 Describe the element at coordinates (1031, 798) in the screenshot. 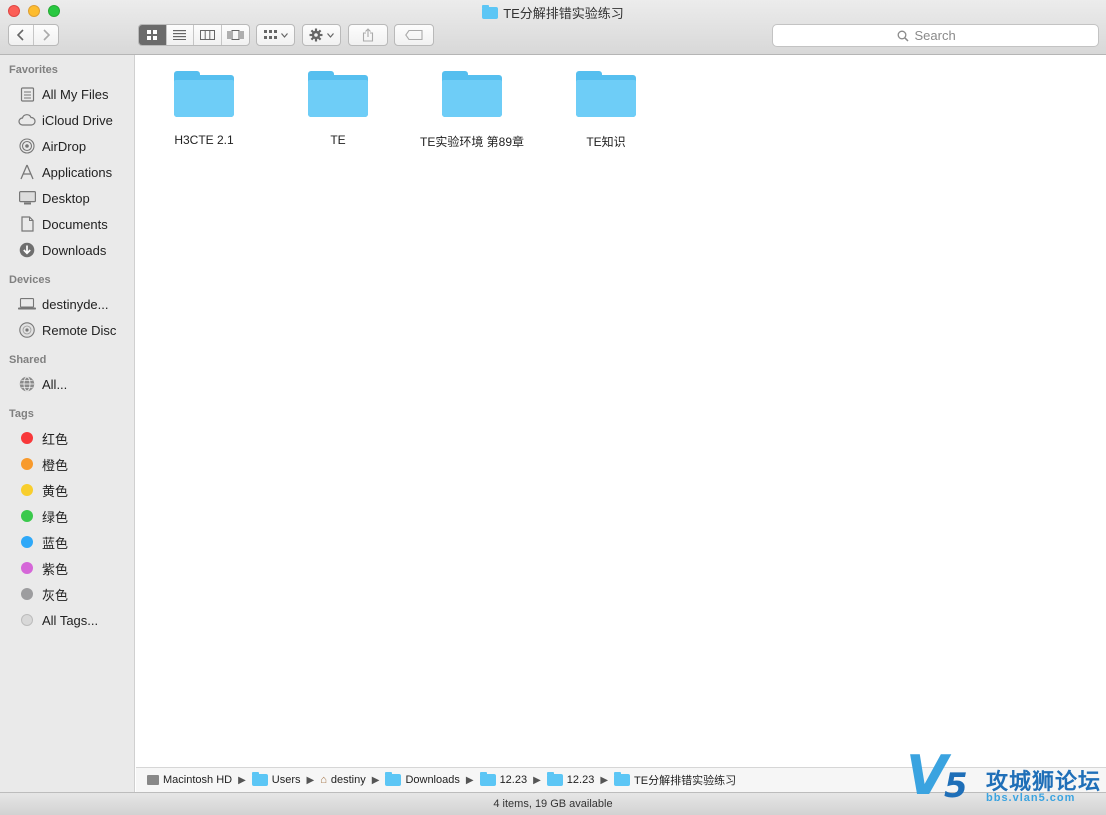

I see `watermark-url: bbs.vlan5.com` at that location.